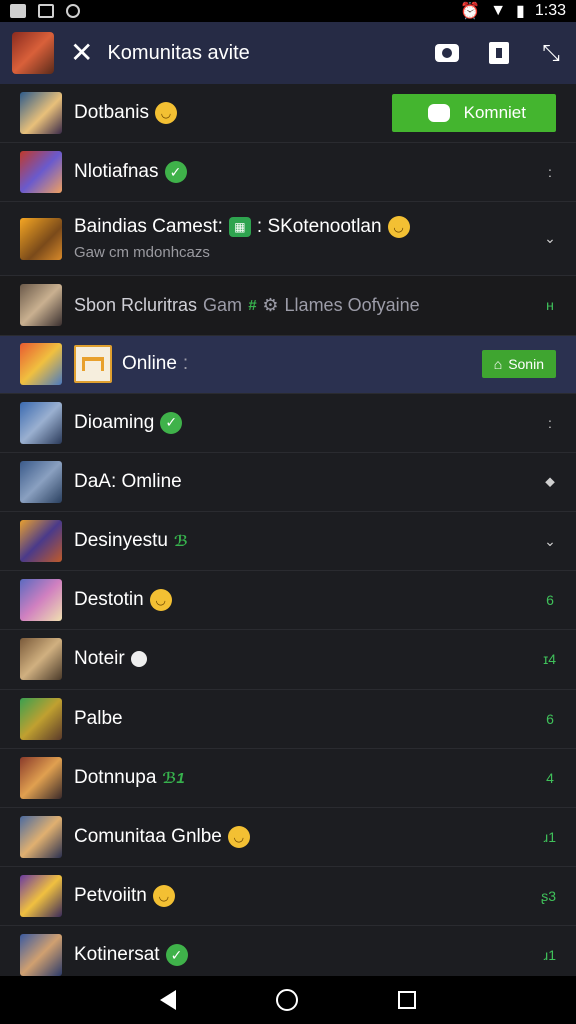 This screenshot has height=1024, width=576. What do you see at coordinates (168, 1000) in the screenshot?
I see `back-icon` at bounding box center [168, 1000].